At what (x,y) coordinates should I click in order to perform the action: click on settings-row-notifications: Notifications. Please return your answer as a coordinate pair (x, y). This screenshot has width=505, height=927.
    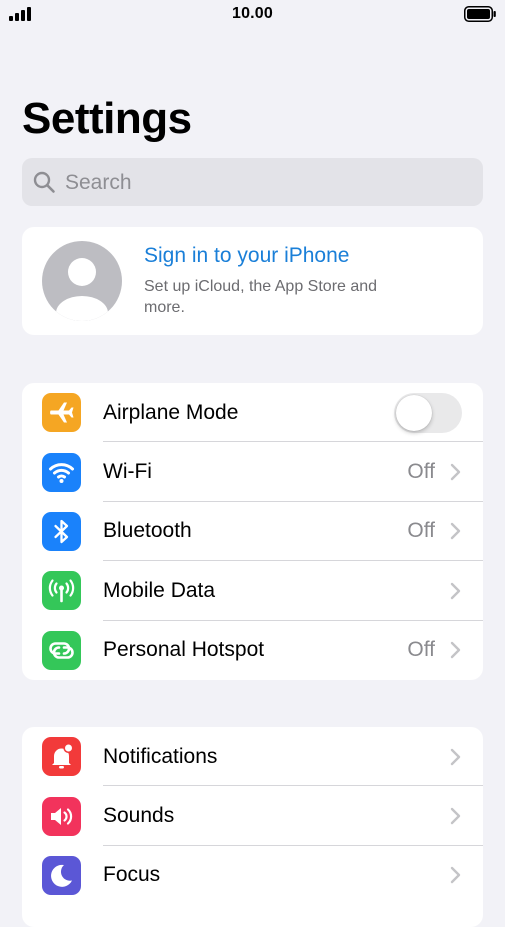
    Looking at the image, I should click on (252, 757).